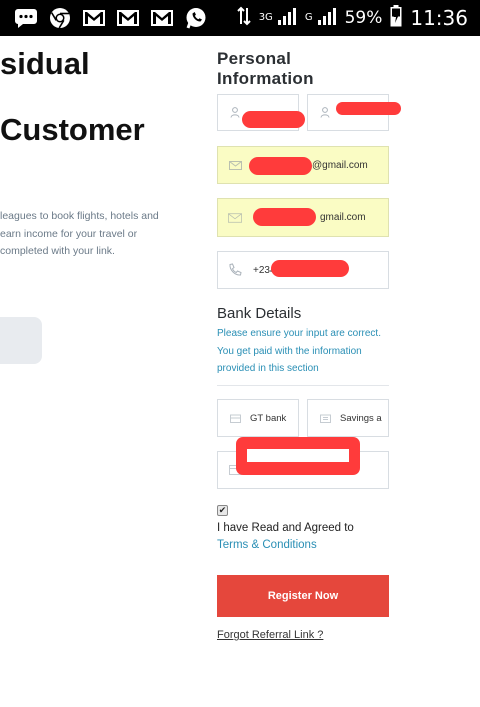 This screenshot has width=480, height=707. Describe the element at coordinates (111, 18) in the screenshot. I see `notification-icons` at that location.